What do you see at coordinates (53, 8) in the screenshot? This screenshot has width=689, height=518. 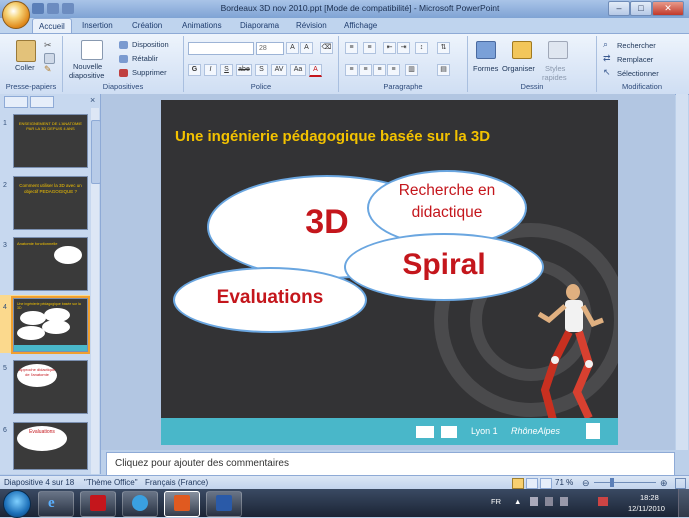 I see `undo-icon` at bounding box center [53, 8].